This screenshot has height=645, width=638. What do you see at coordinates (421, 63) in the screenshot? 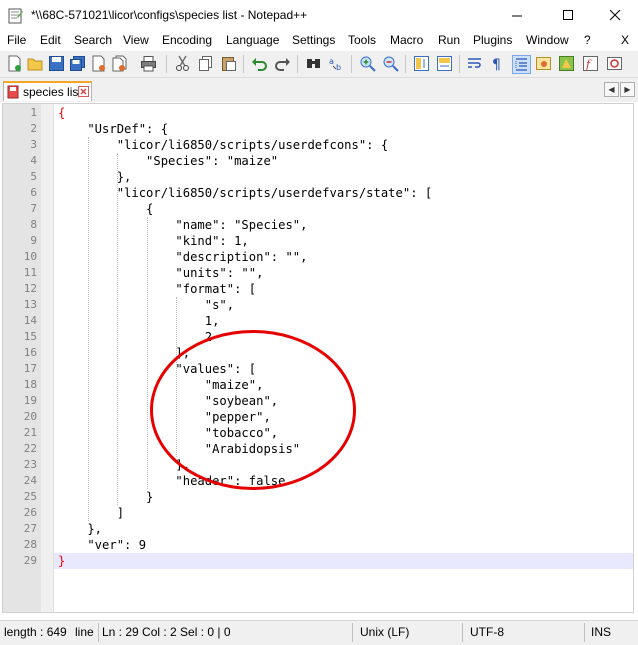
I see `sync-vertical-scroll-icon` at bounding box center [421, 63].